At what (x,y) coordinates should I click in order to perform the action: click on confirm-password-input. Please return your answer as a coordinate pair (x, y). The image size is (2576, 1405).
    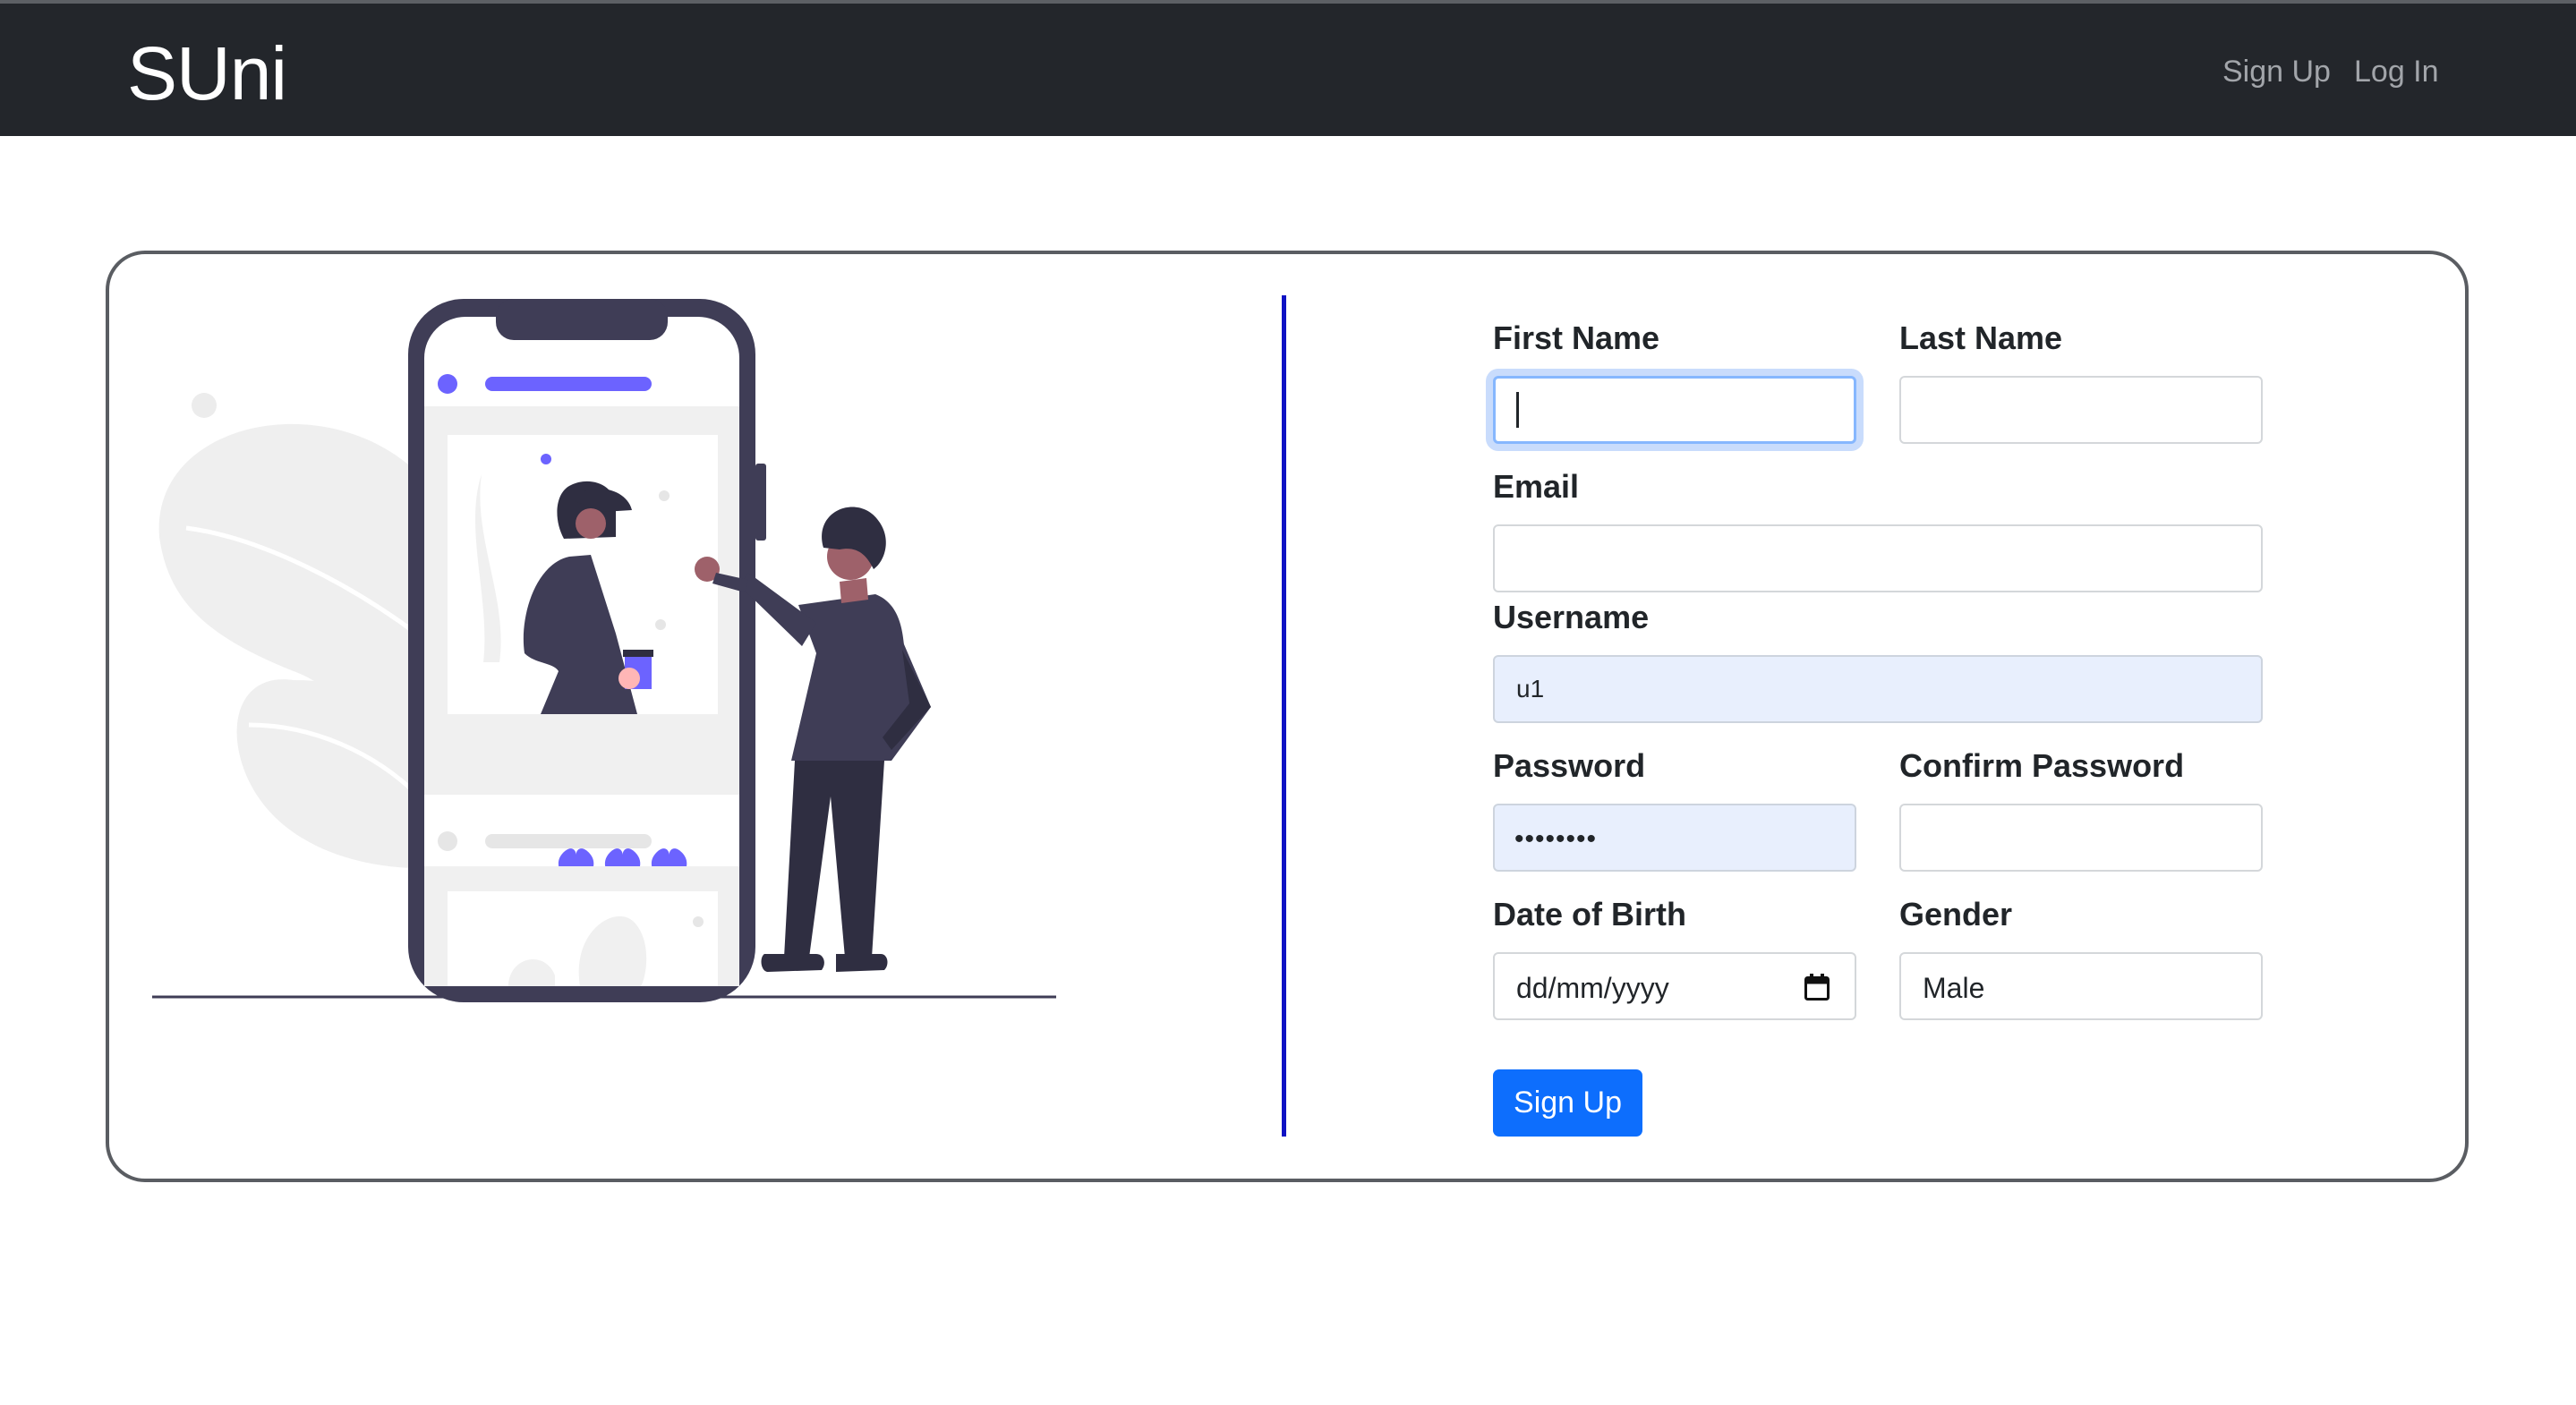
    Looking at the image, I should click on (2081, 838).